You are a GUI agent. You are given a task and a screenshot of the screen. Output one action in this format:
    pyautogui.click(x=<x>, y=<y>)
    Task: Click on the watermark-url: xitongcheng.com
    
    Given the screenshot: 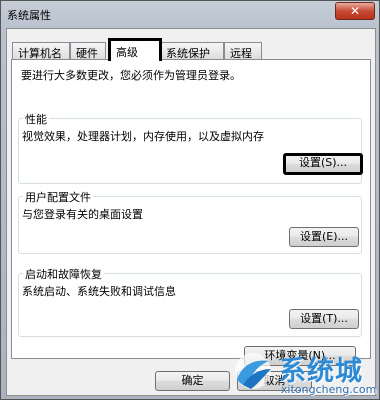 What is the action you would take?
    pyautogui.click(x=329, y=389)
    